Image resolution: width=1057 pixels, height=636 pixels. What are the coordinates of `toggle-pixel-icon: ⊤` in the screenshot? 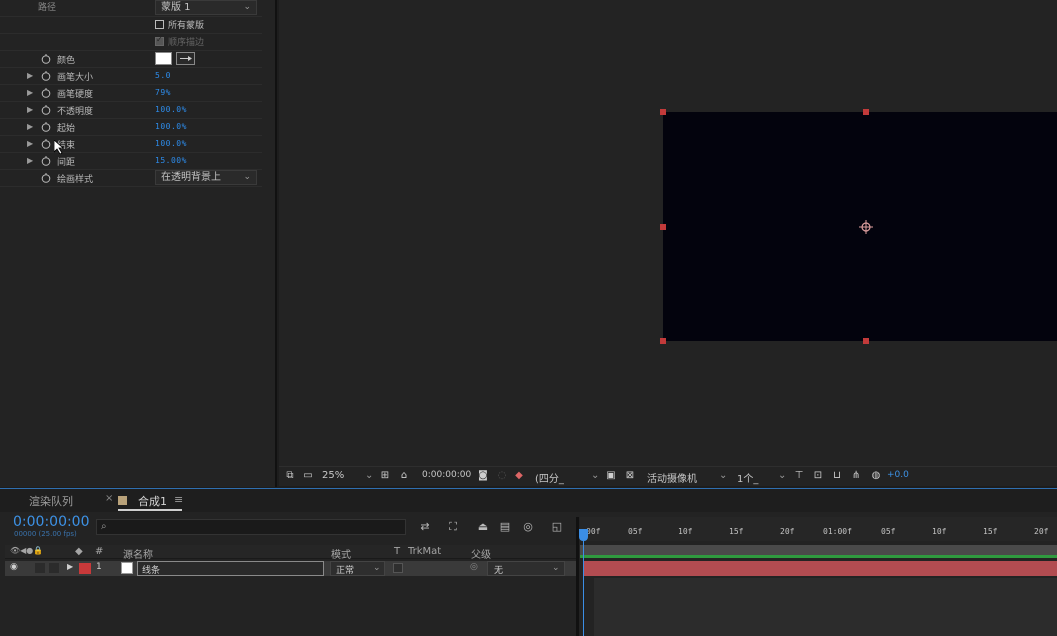 It's located at (799, 476).